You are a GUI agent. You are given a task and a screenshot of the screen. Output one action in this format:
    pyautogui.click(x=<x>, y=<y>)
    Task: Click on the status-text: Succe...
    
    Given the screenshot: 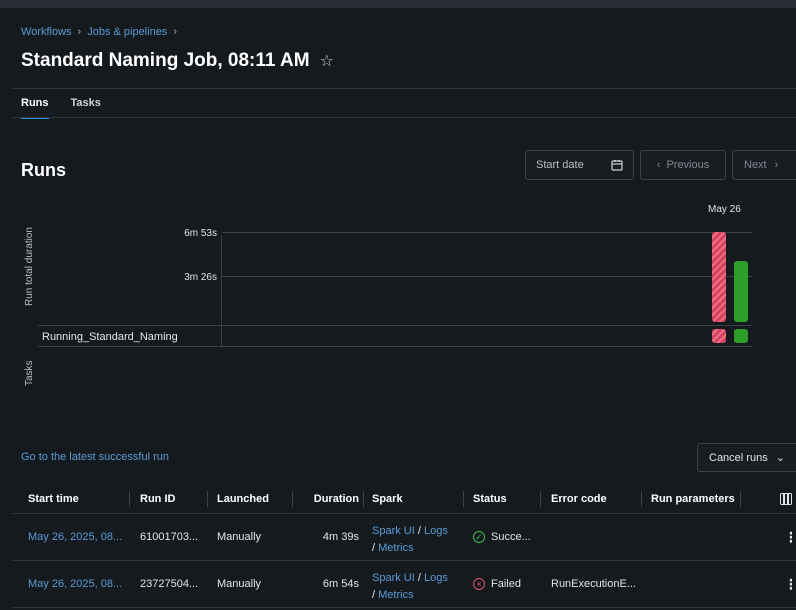 What is the action you would take?
    pyautogui.click(x=511, y=537)
    